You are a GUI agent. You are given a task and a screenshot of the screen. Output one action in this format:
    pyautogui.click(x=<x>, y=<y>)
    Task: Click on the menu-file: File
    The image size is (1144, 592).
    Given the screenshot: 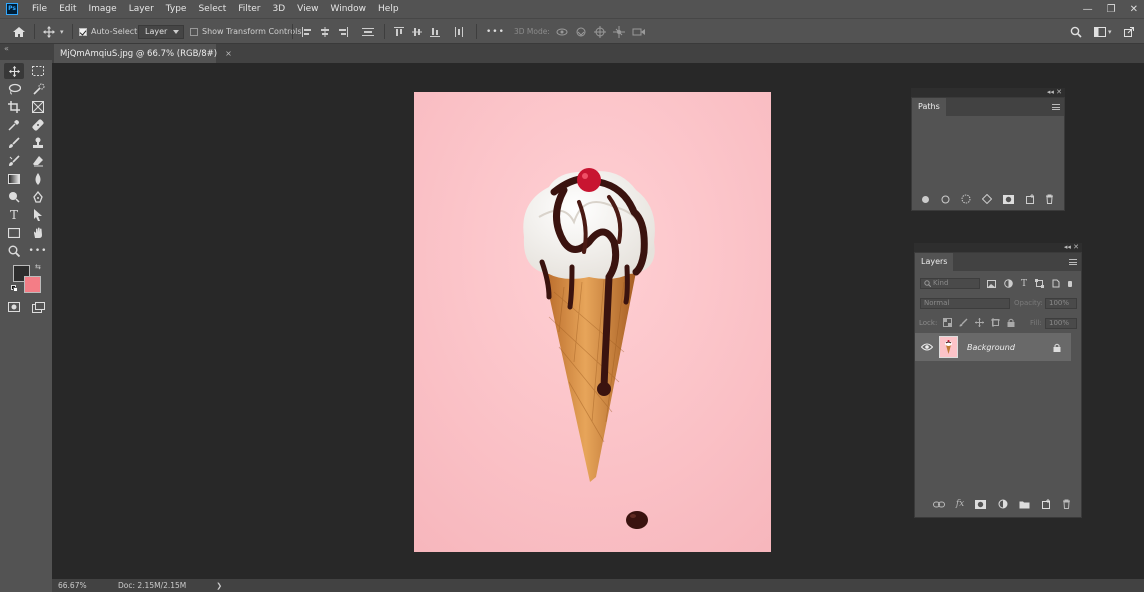 What is the action you would take?
    pyautogui.click(x=39, y=9)
    